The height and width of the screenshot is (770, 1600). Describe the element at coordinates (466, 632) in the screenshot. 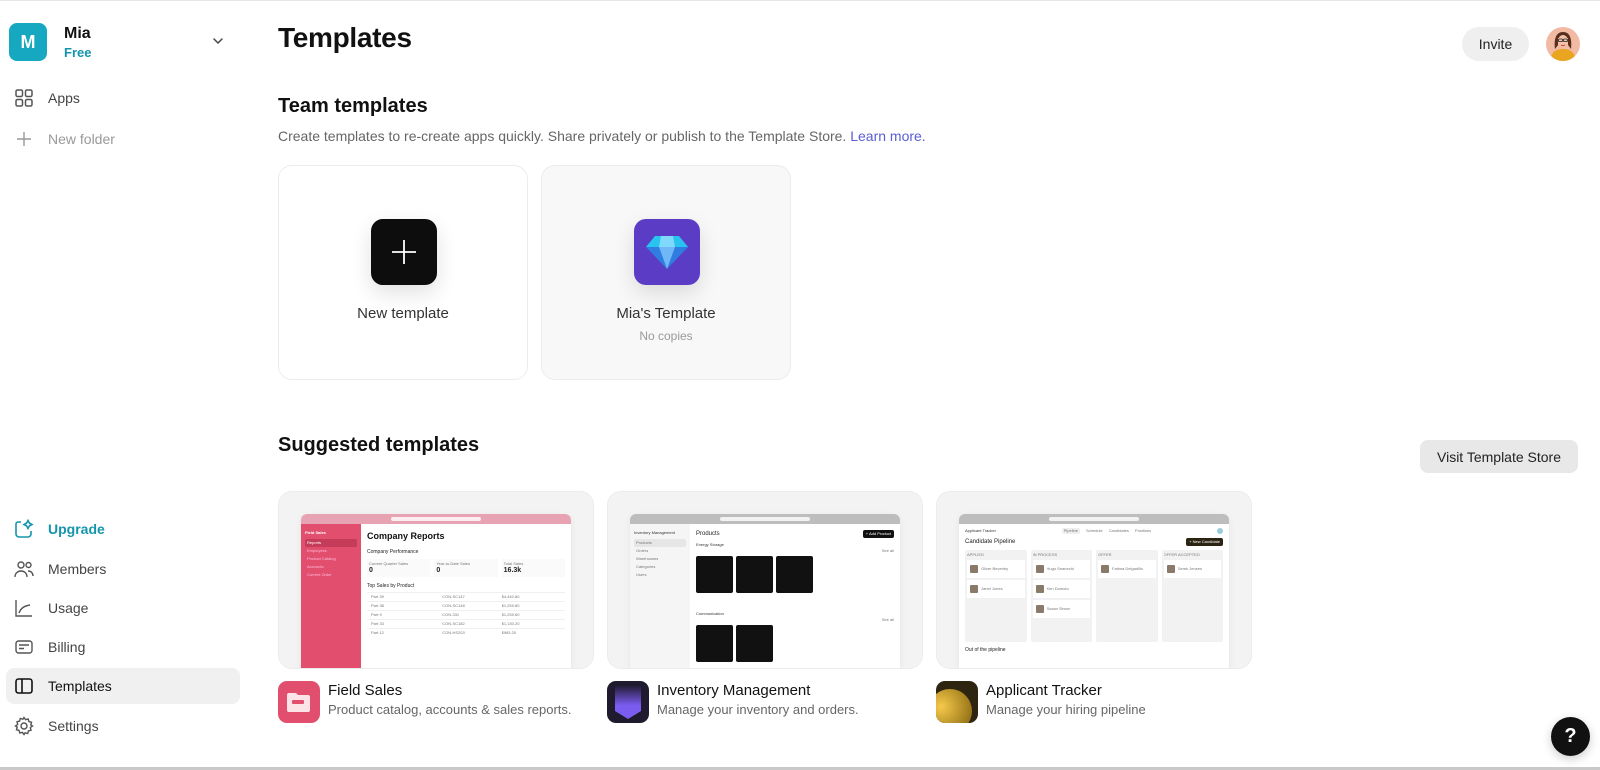

I see `preview-table-row: Part 12 CON-HS203 $983.20` at that location.